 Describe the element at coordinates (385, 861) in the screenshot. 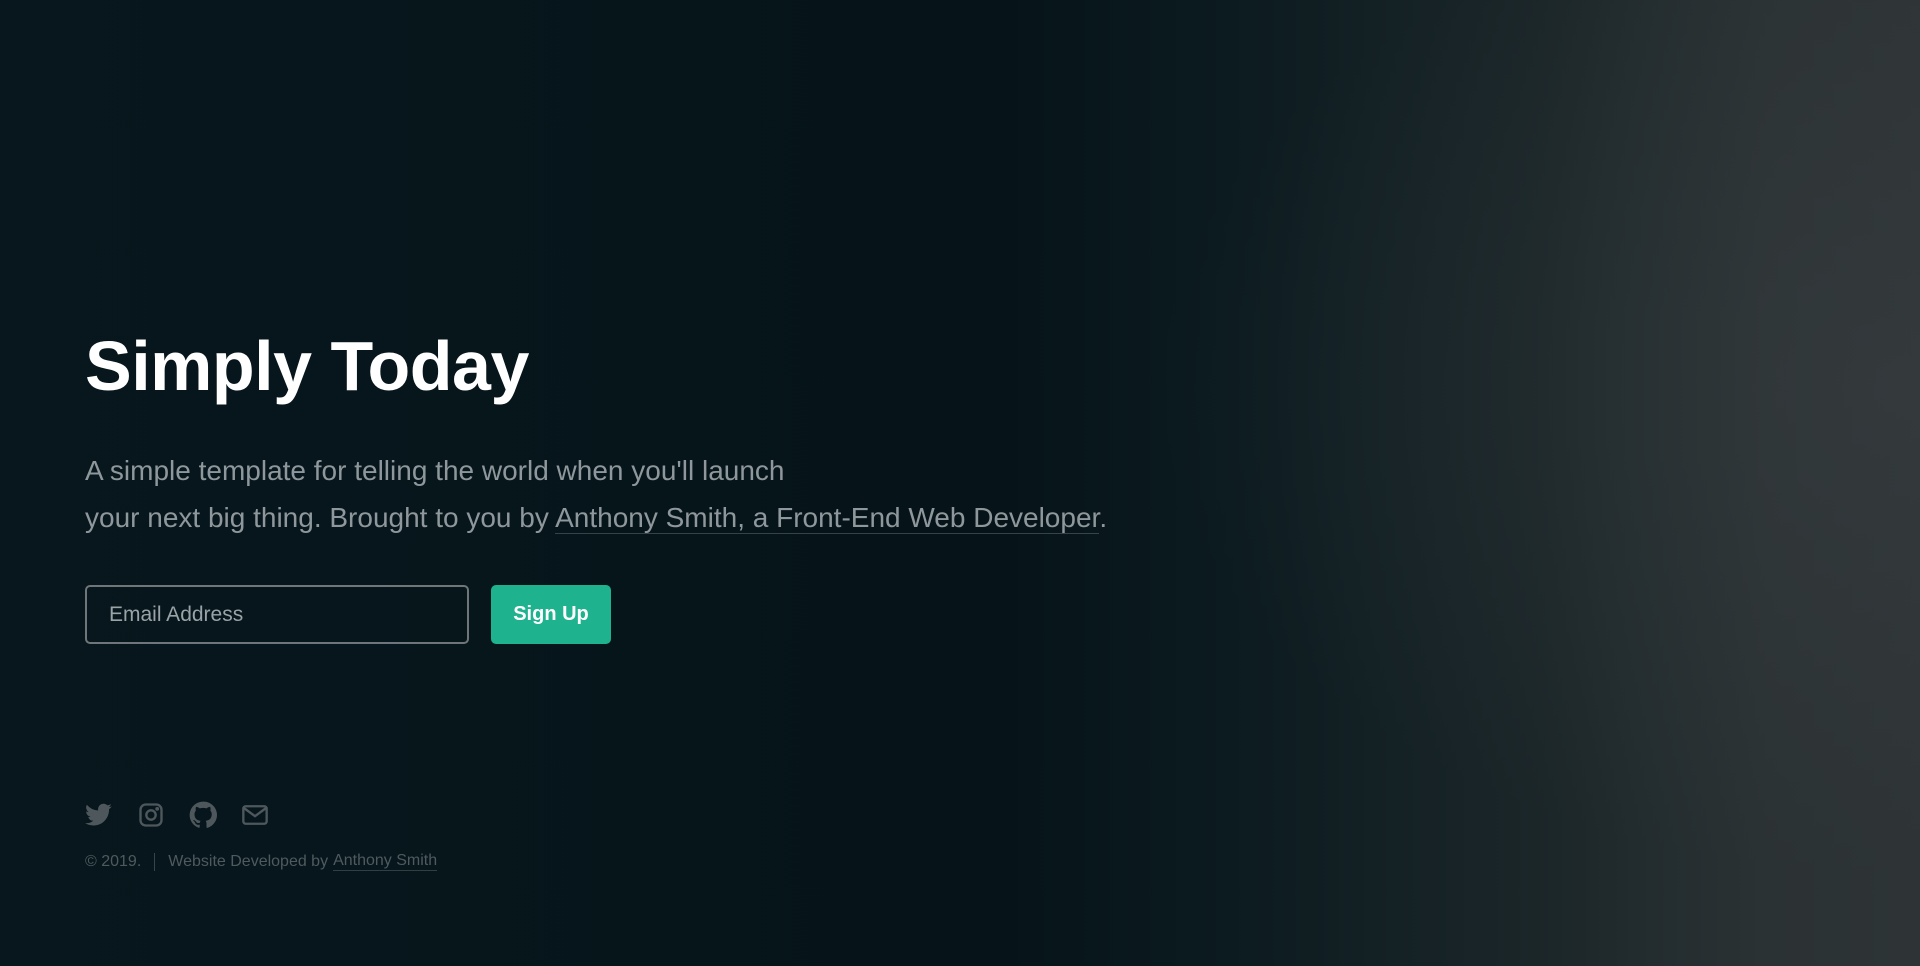

I see `footer-author-link: Anthony Smith` at that location.